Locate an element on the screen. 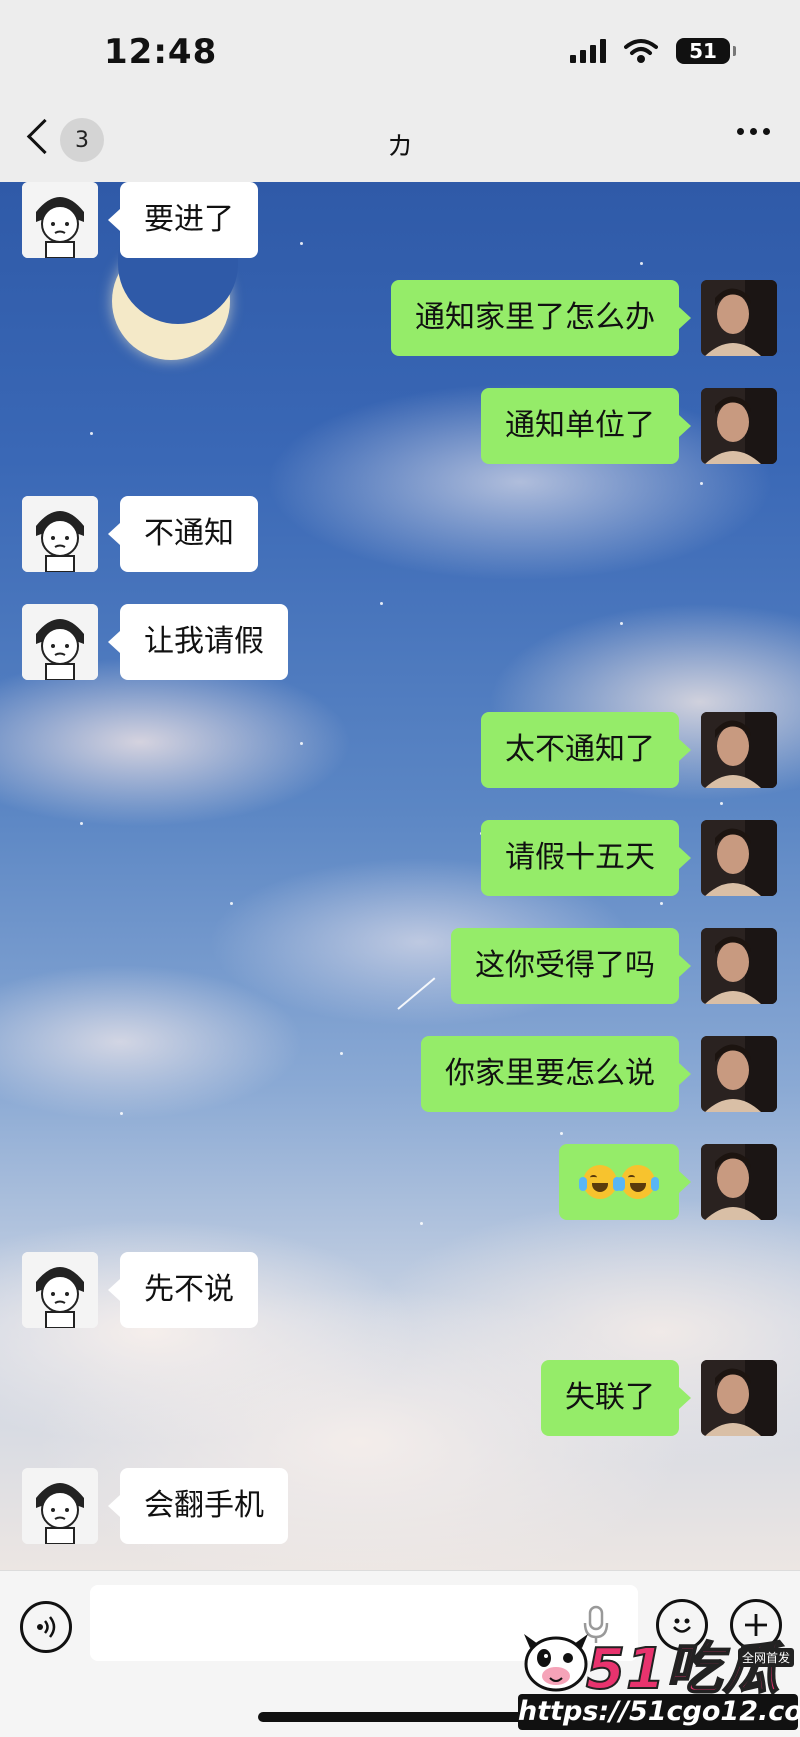 Image resolution: width=800 pixels, height=1737 pixels. outgoing-message-bubble is located at coordinates (625, 1182).